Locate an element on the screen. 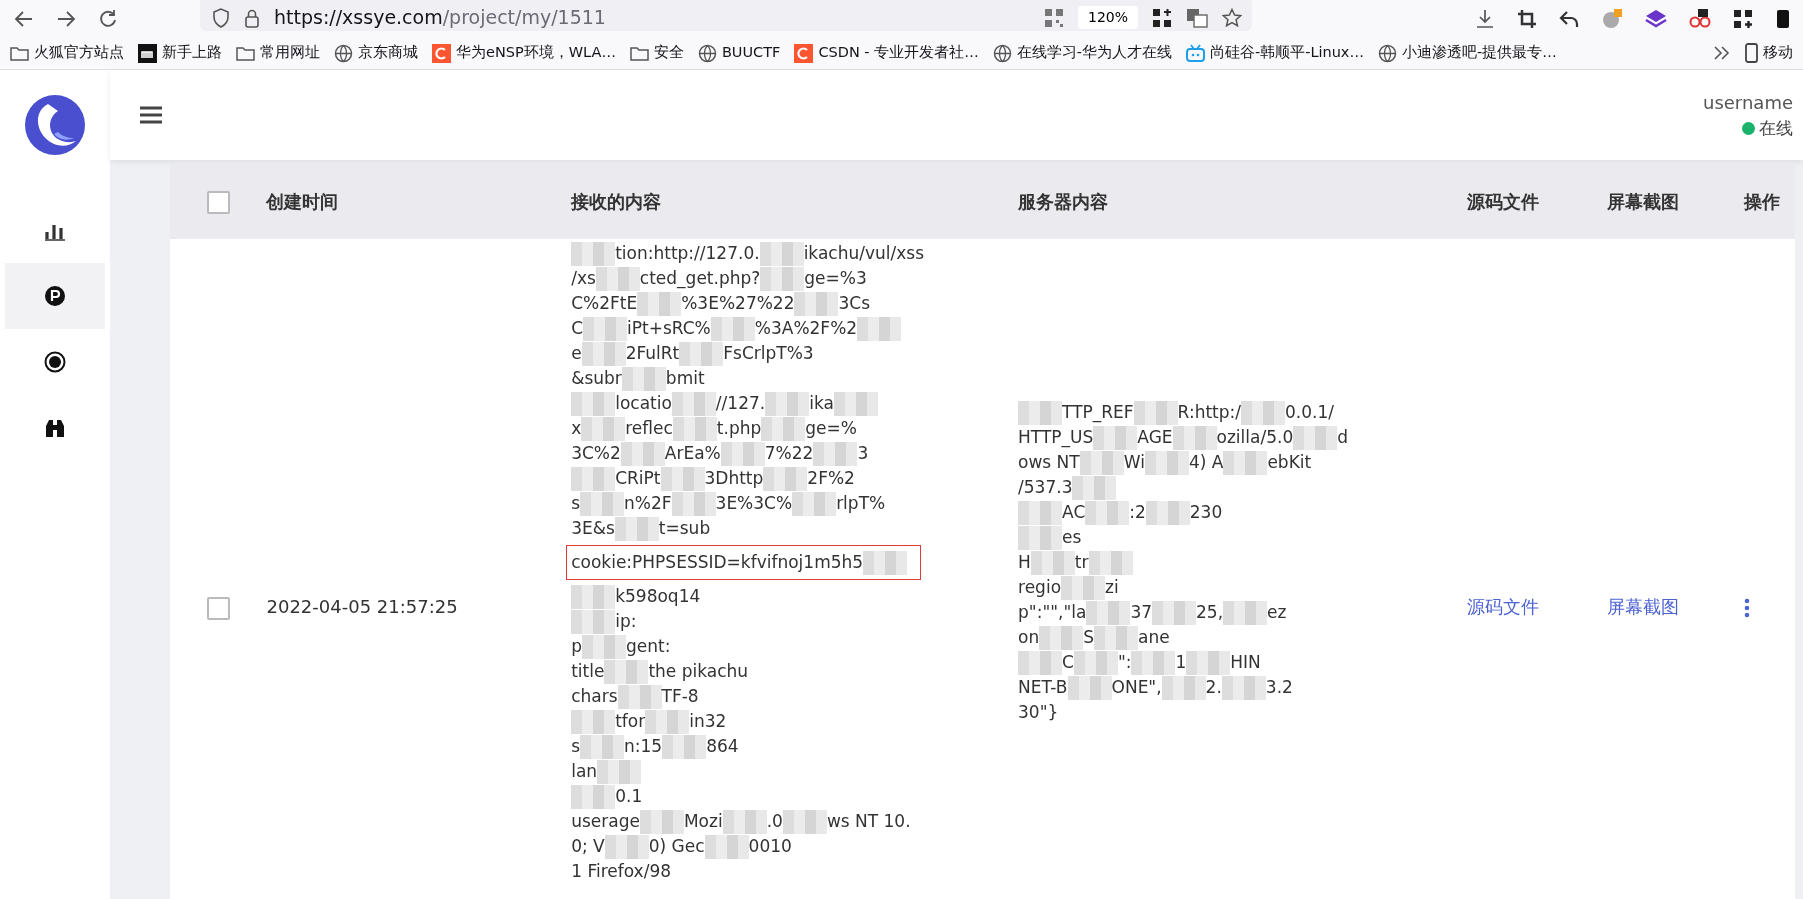  content-text: &subr is located at coordinates (596, 378).